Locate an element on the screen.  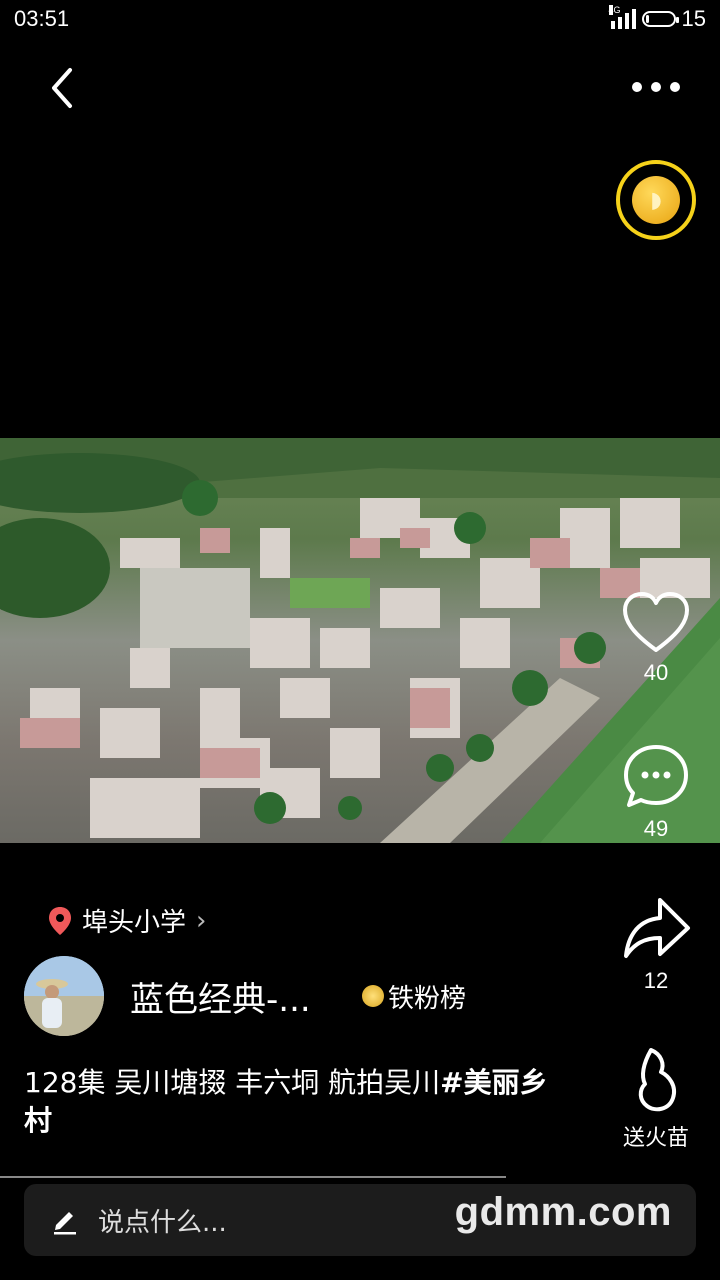
network-label: 4G is located at coordinates (614, 10).